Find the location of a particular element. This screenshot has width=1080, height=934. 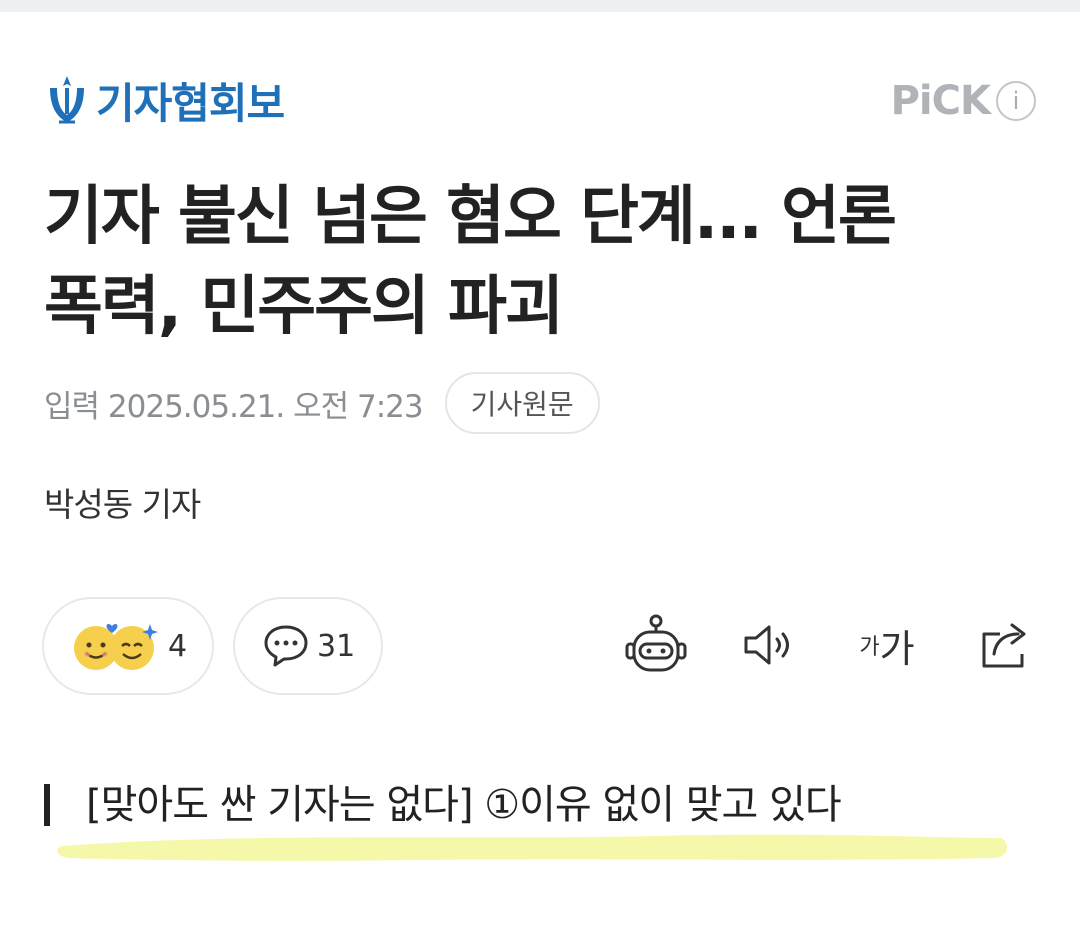

subheading-text: [맞아도 싼 기자는 없다] ①이유 없이 맞고 있다 is located at coordinates (464, 805).